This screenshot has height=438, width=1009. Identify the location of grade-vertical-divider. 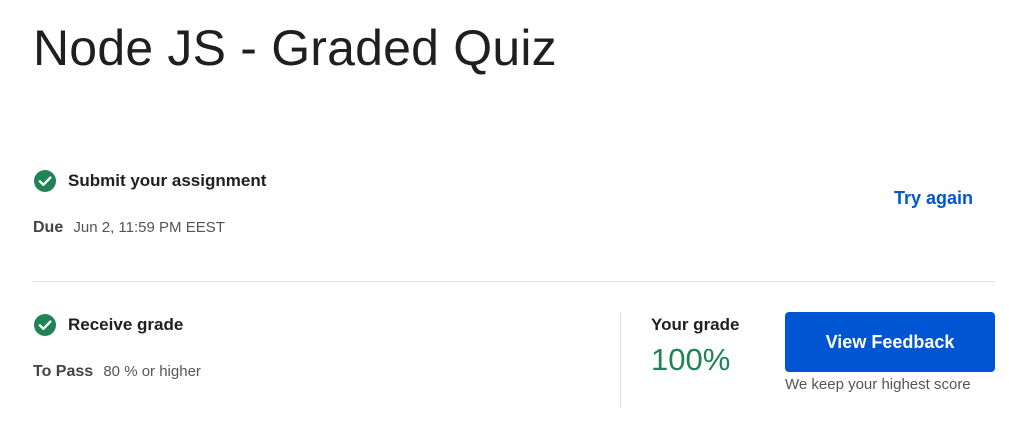
(620, 359).